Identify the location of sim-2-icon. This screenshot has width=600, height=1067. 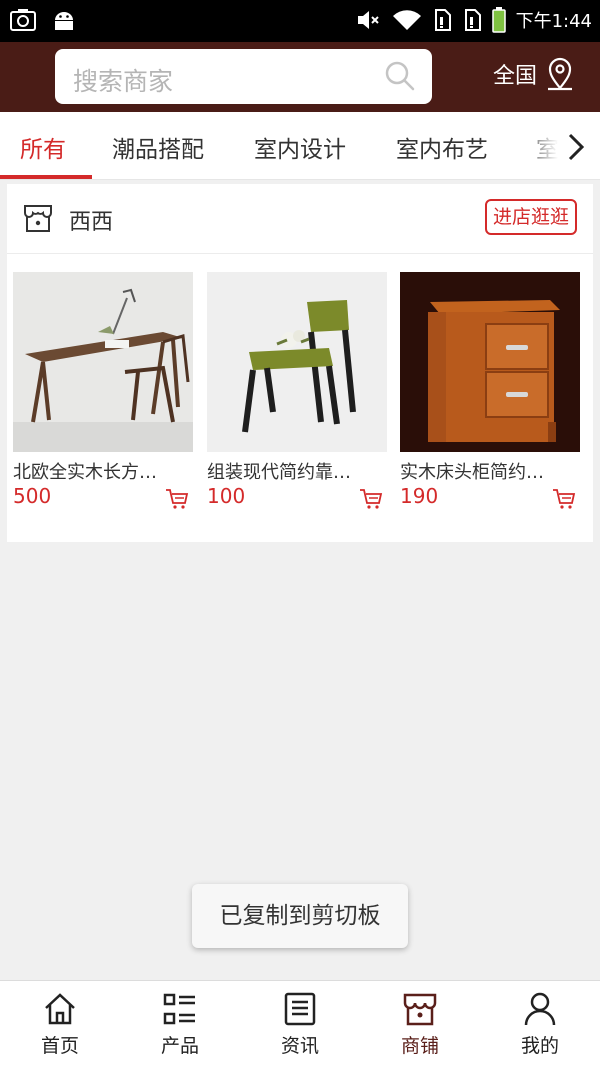
(472, 20).